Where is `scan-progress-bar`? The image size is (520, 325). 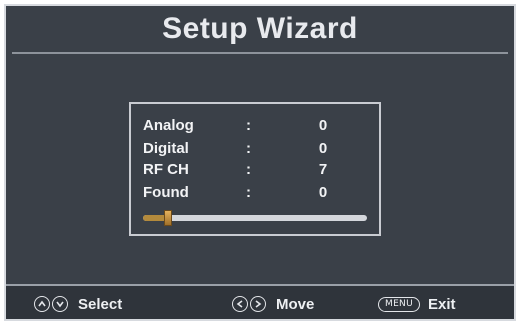
scan-progress-bar is located at coordinates (255, 218).